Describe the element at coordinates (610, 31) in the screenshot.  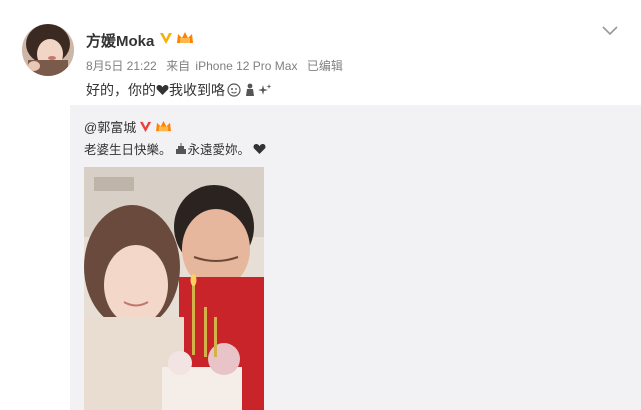
I see `chevron-down-icon` at that location.